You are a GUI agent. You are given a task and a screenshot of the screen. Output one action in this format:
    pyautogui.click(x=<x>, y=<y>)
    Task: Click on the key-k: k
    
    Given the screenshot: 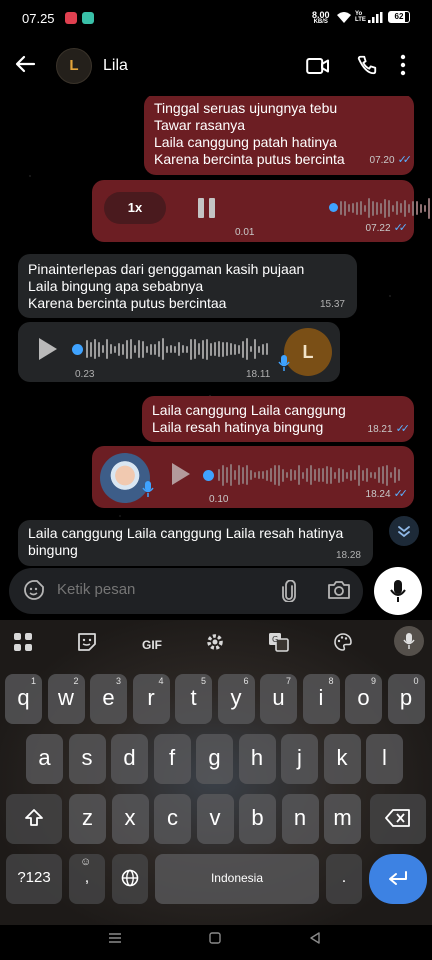 What is the action you would take?
    pyautogui.click(x=342, y=759)
    